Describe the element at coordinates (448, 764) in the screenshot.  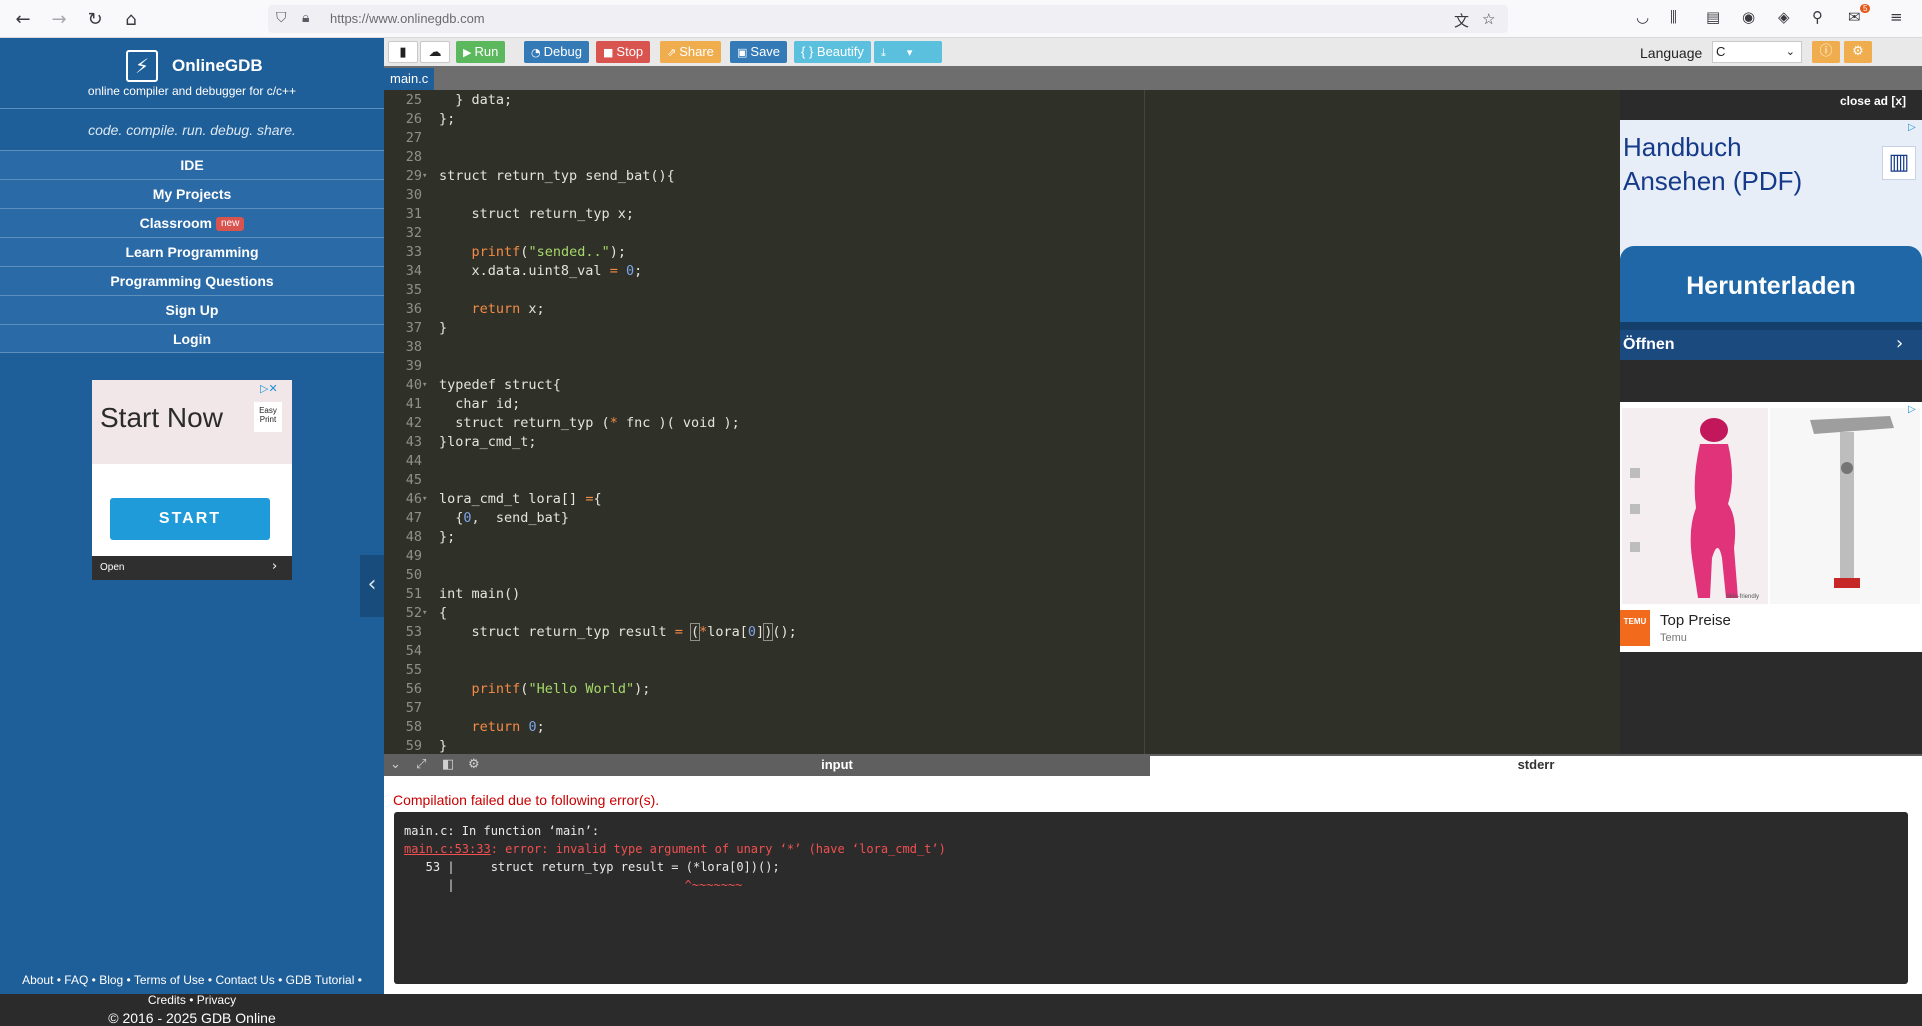
I see `layout-icon: ◧` at that location.